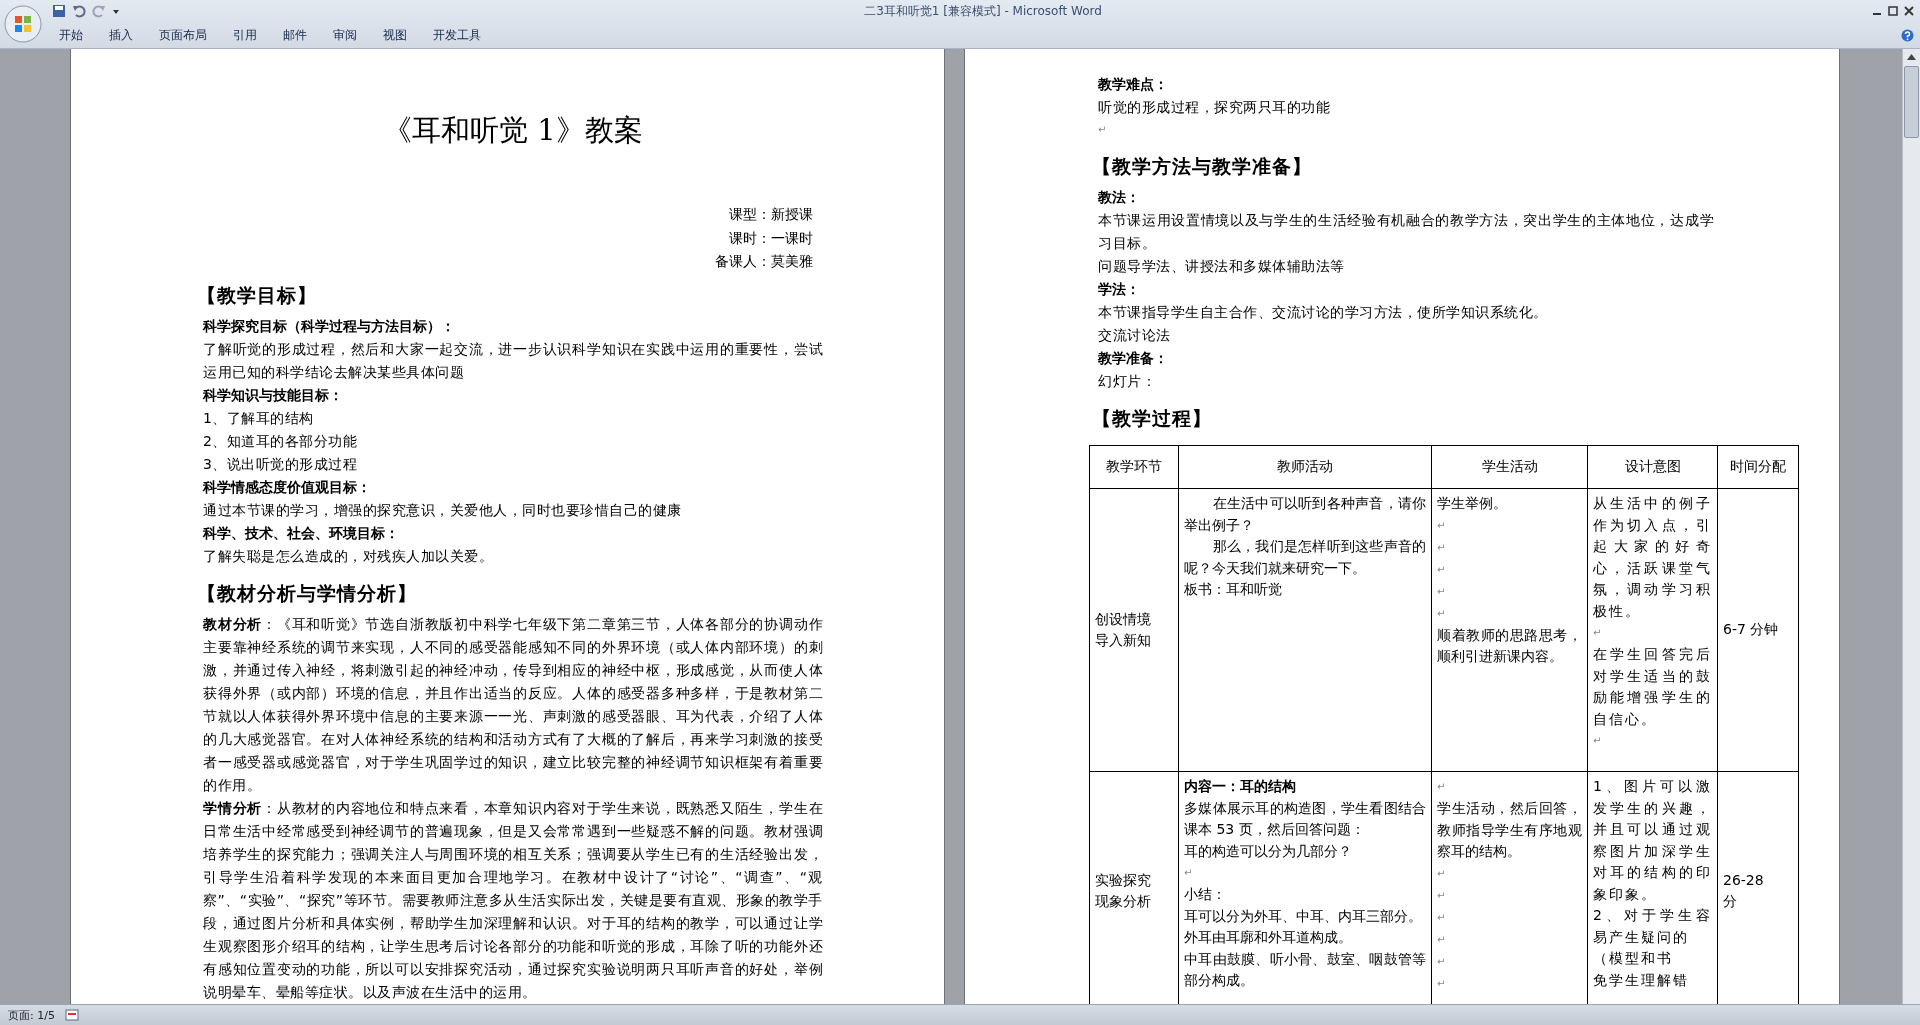  Describe the element at coordinates (1305, 818) in the screenshot. I see `cell-text: 多媒体展示耳的构造图，学生看图结合课本 53 页，然后回答问题：` at that location.